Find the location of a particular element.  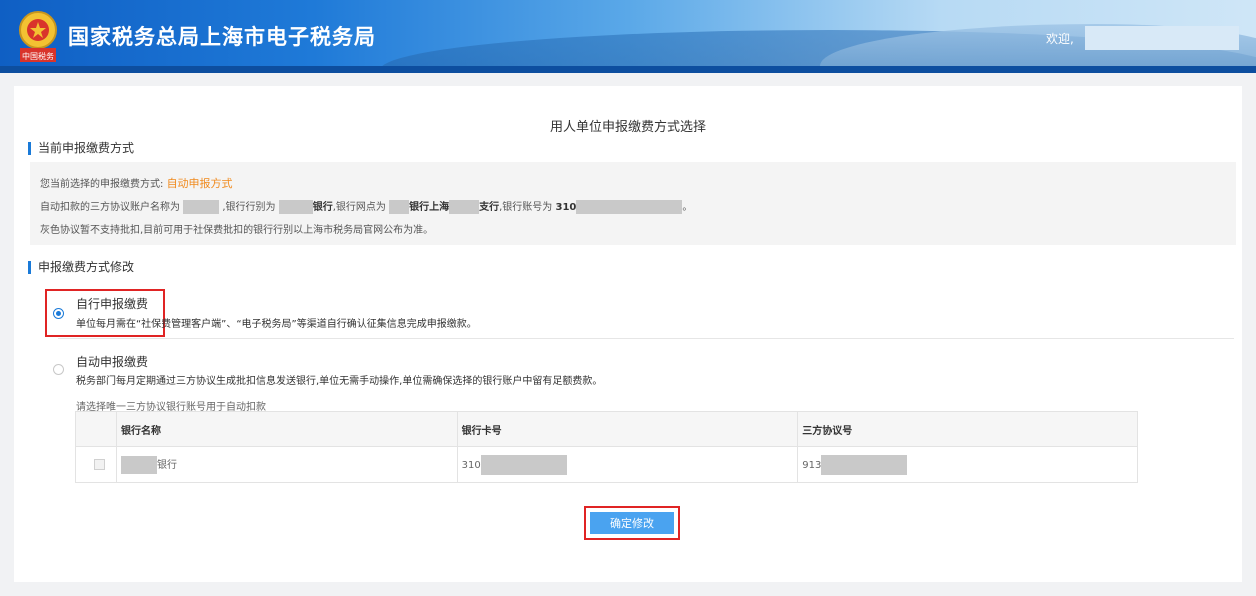

bank-type-label: ,银行行别为 is located at coordinates (249, 207).